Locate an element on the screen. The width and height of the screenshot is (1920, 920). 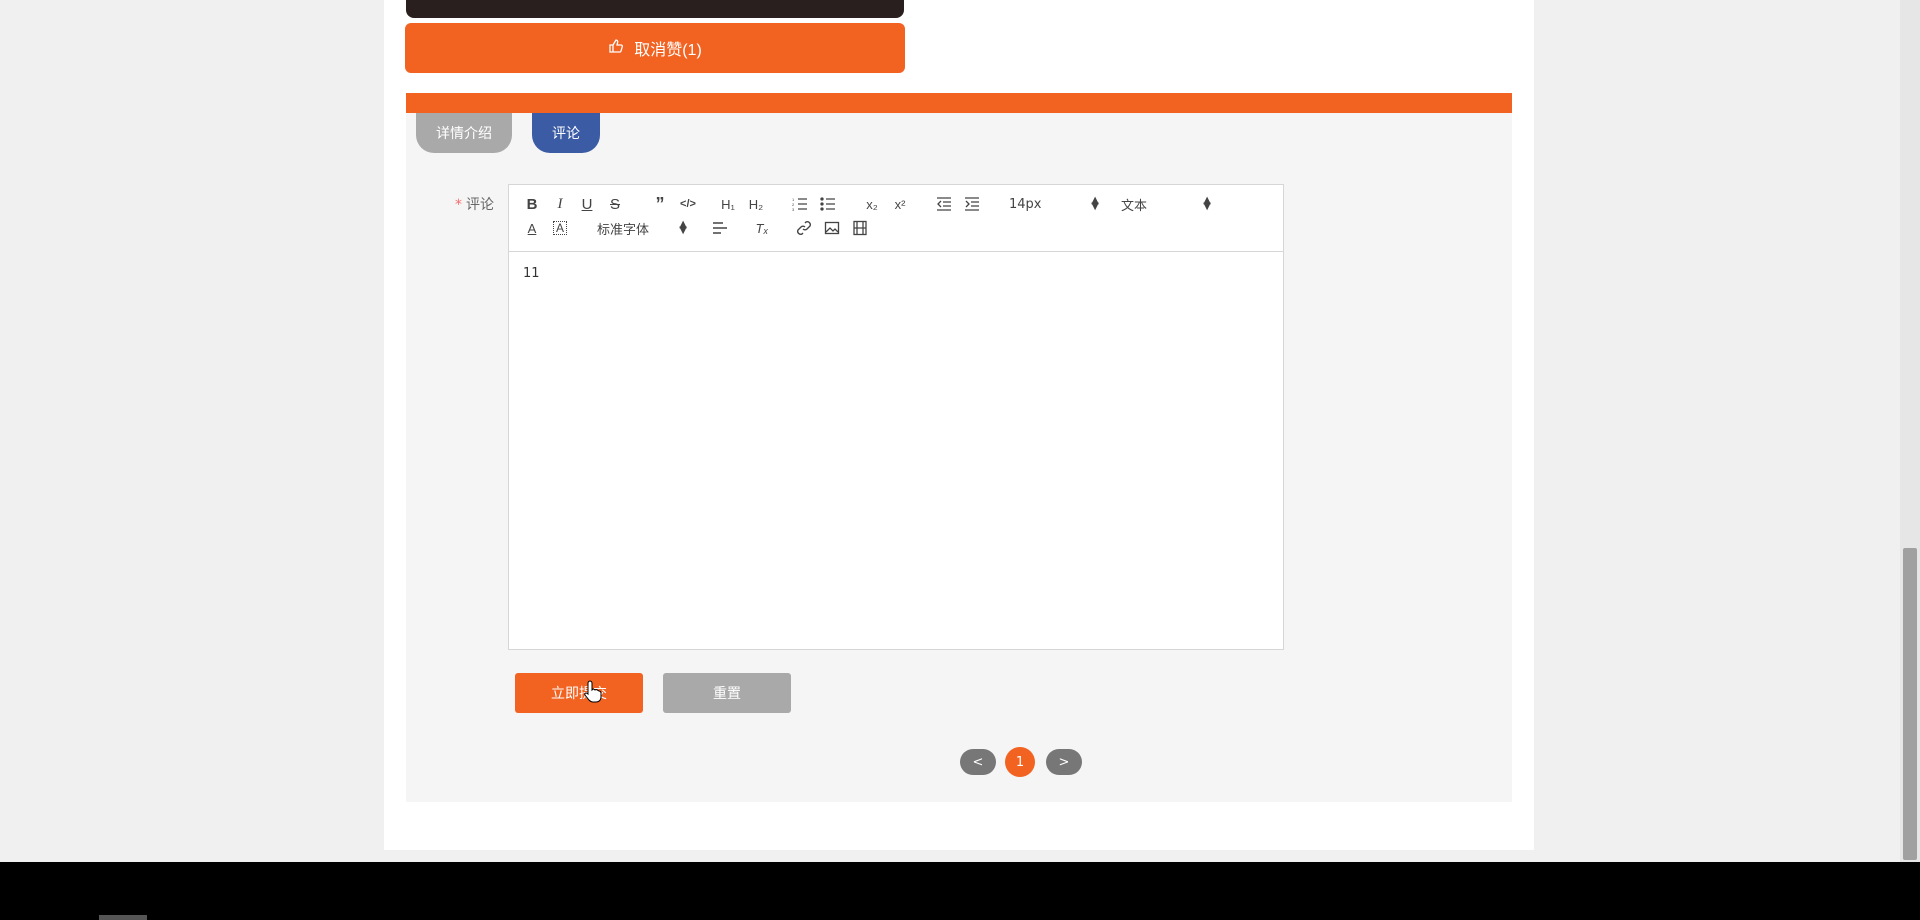
heading-1-icon: H₁ is located at coordinates (728, 204).